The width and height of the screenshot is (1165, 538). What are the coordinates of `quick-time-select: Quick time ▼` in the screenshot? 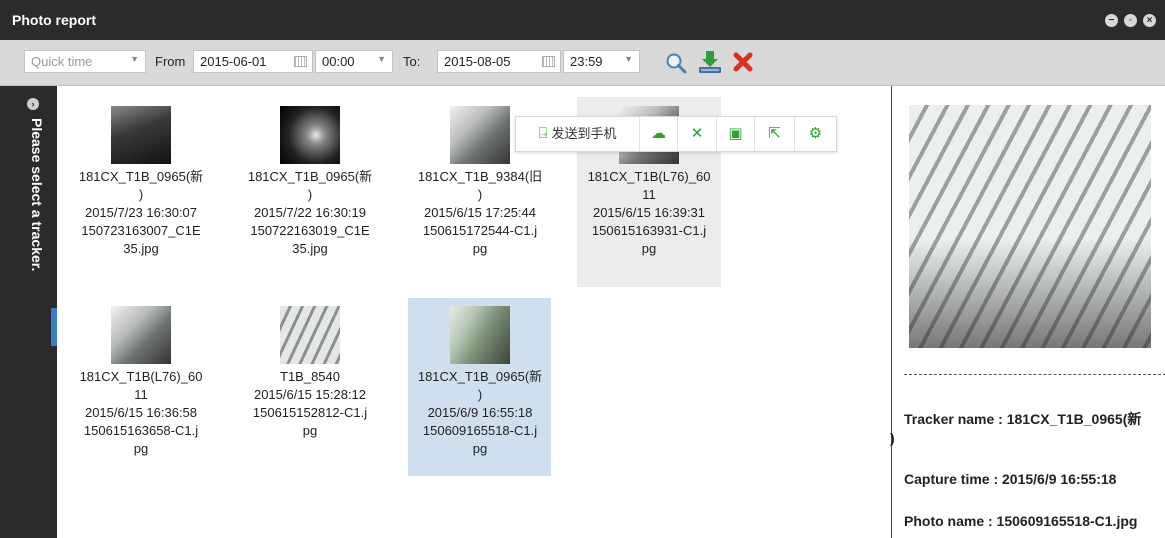 It's located at (85, 61).